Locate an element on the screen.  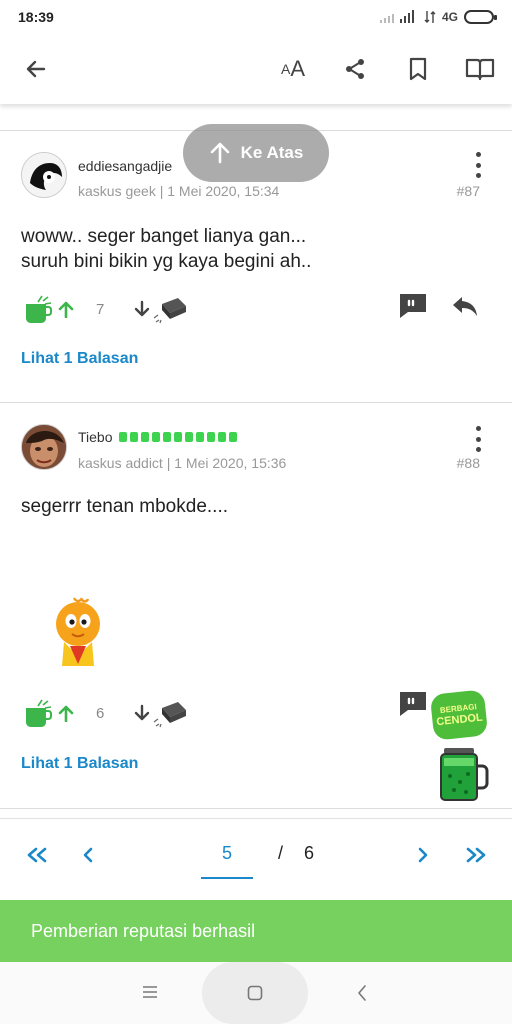
app-bar: AA is located at coordinates (256, 69).